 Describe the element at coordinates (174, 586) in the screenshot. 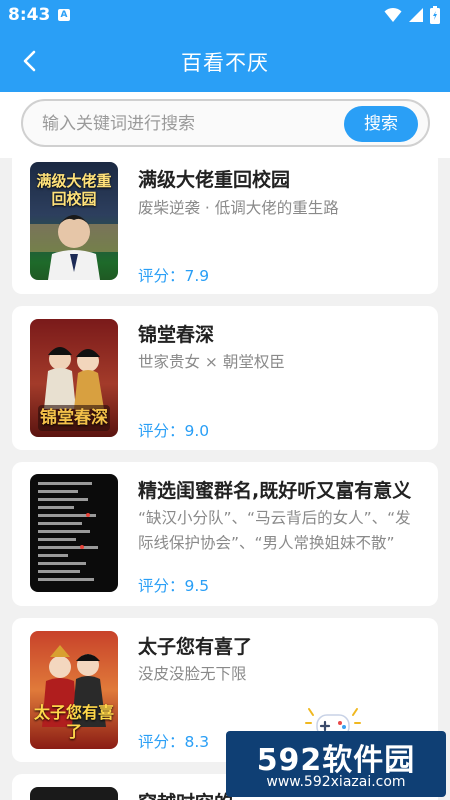

I see `book-score: 评分：9.5` at that location.